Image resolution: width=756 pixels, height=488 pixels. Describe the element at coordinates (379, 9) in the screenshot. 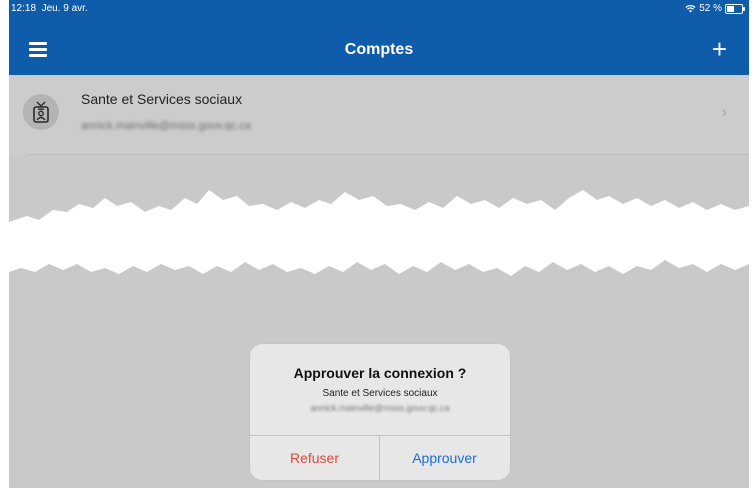

I see `status-bar: 12:18 Jeu. 9 avr. 52 %` at that location.